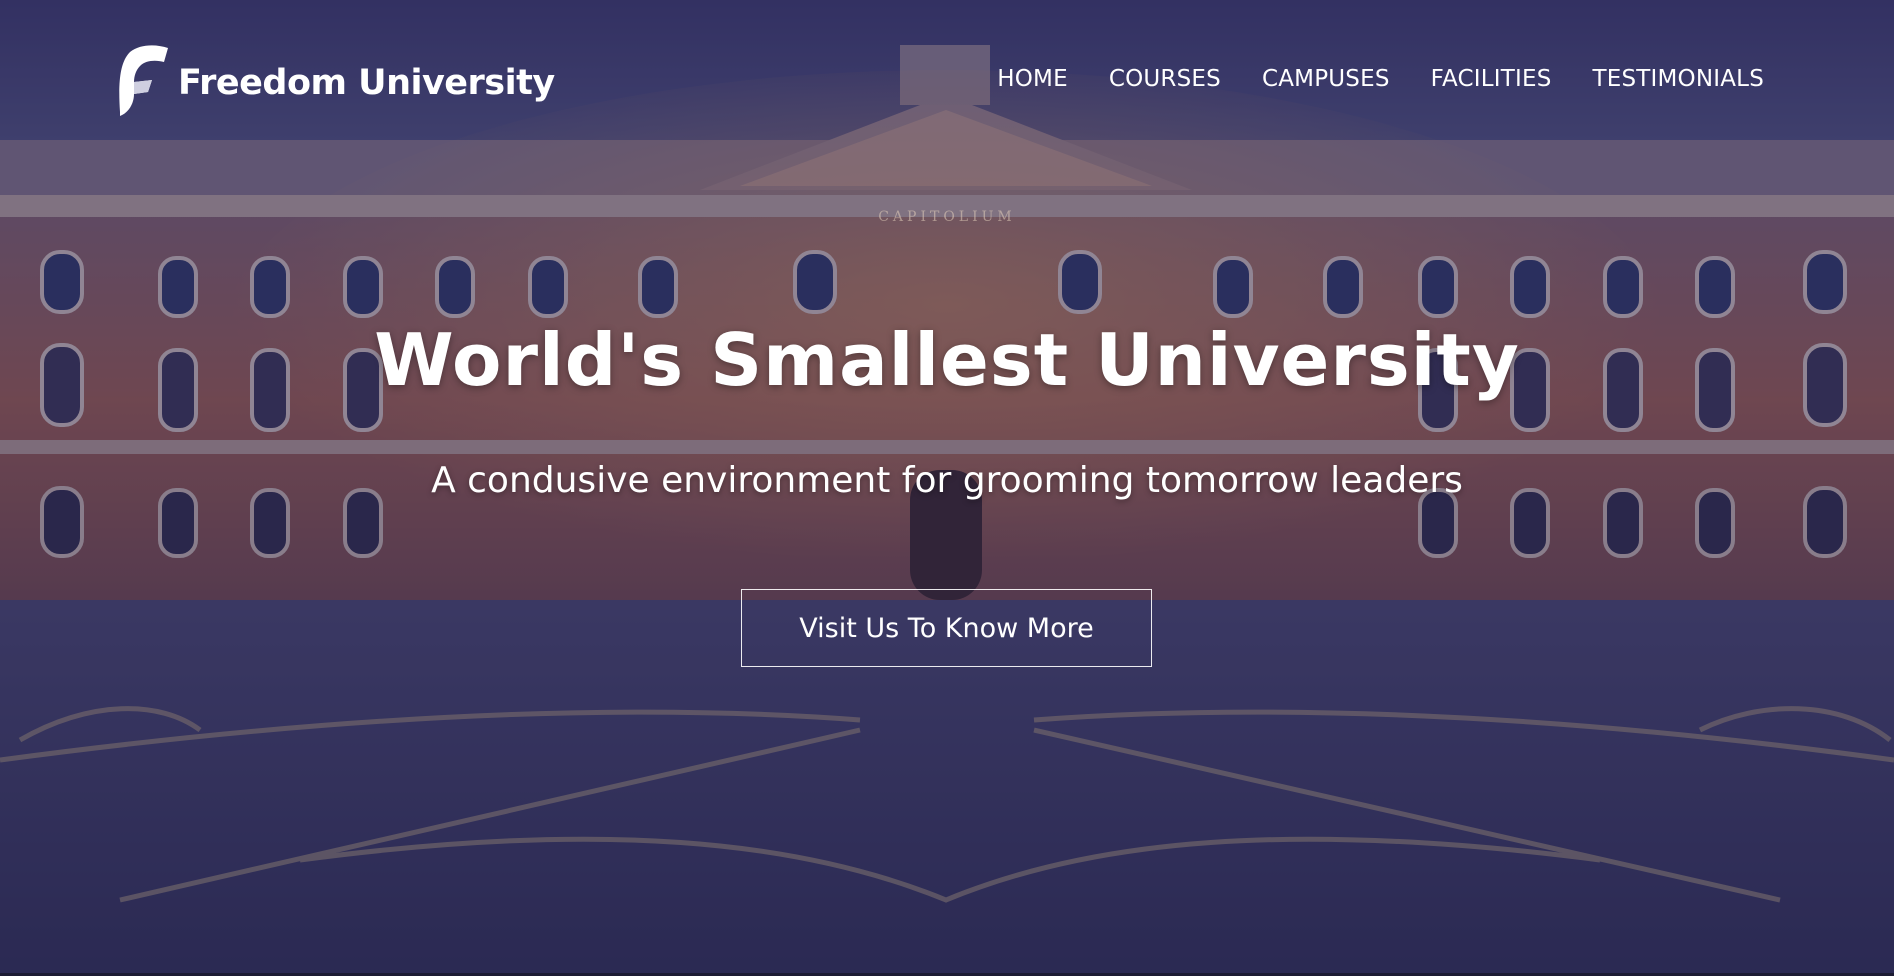 This screenshot has height=976, width=1894. What do you see at coordinates (947, 217) in the screenshot?
I see `building-inscription: CAPITOLIUM` at bounding box center [947, 217].